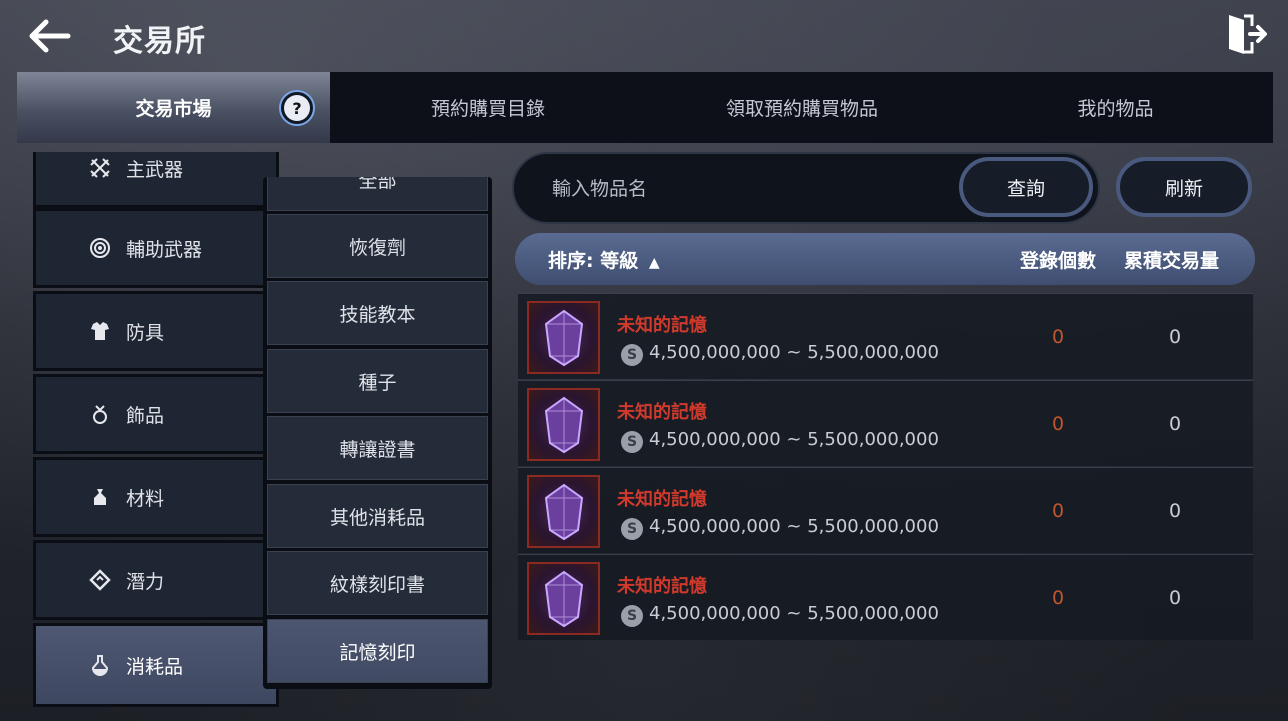 Image resolution: width=1288 pixels, height=721 pixels. Describe the element at coordinates (100, 414) in the screenshot. I see `ring-icon` at that location.